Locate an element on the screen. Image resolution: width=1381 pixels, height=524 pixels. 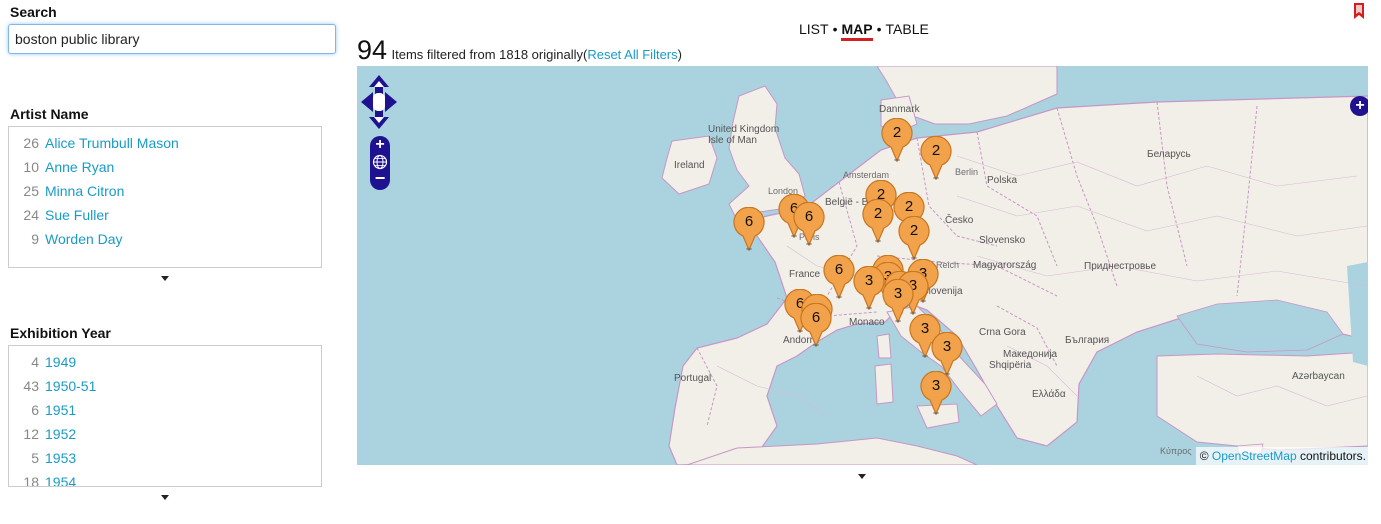
facet-row: 12 1952 is located at coordinates (165, 434).